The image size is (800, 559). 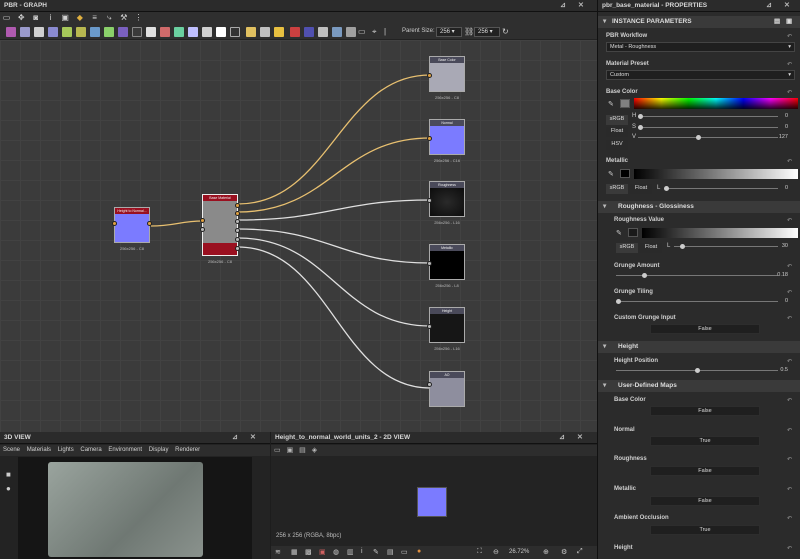 I want to click on v-value: 127, so click(x=783, y=137).